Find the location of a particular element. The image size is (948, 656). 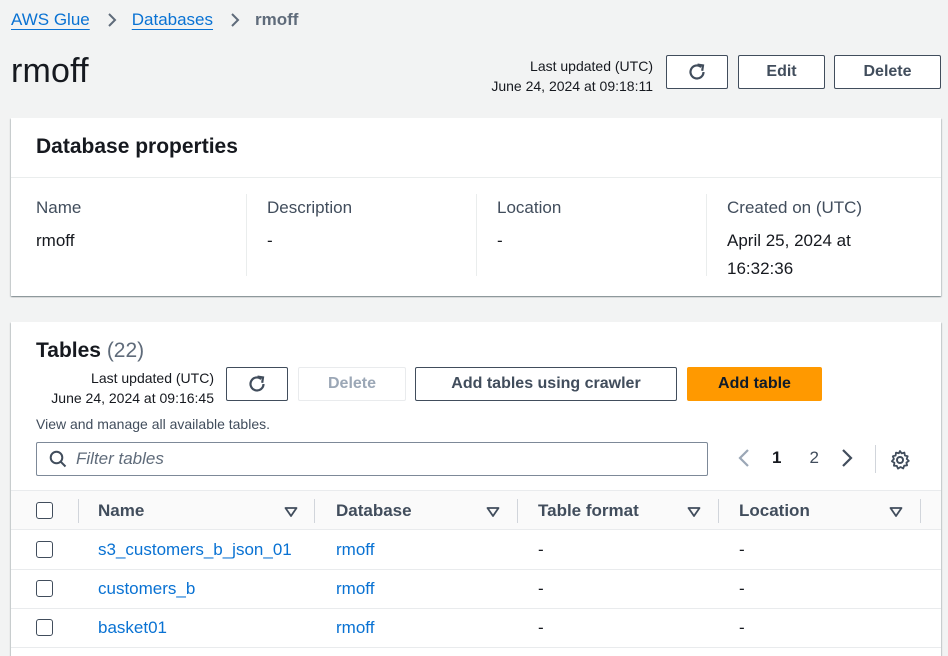

column-header-table-format: Table format is located at coordinates (588, 511).